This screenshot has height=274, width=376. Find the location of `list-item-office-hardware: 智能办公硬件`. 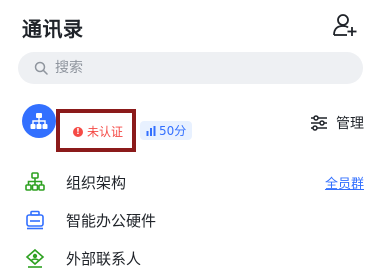

list-item-office-hardware: 智能办公硬件 is located at coordinates (188, 219).